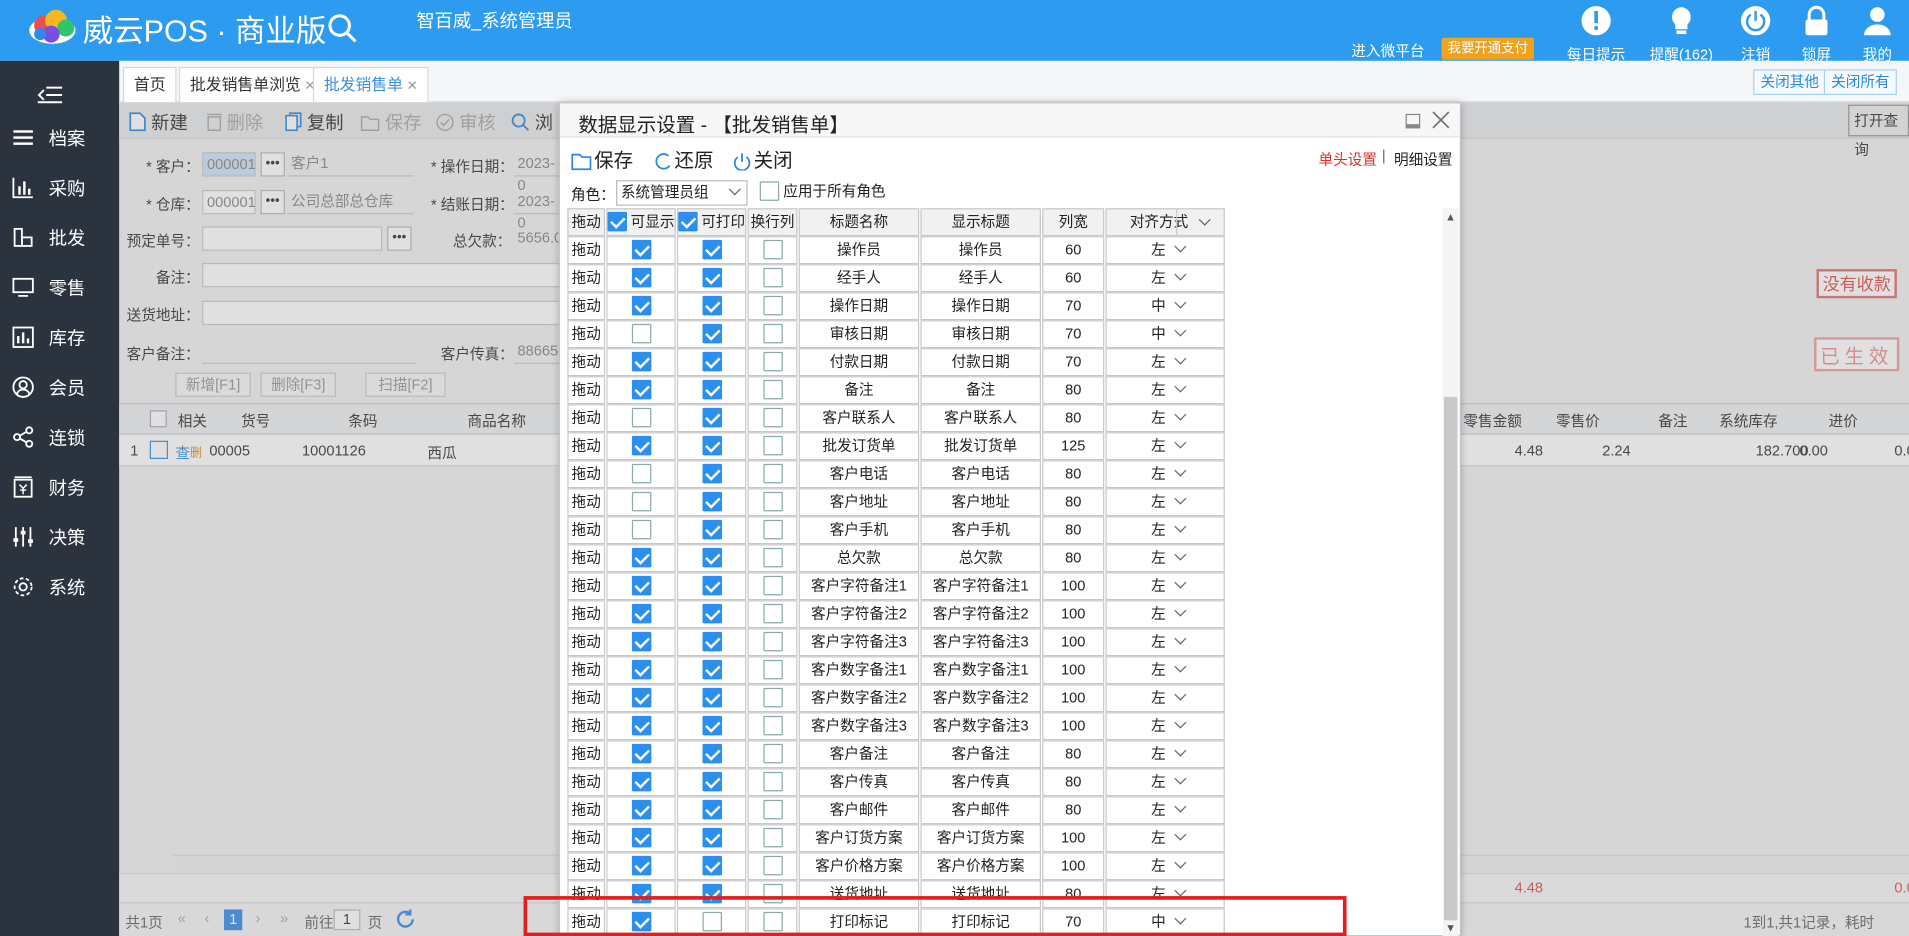  I want to click on display-title-input: 操作员, so click(980, 250).